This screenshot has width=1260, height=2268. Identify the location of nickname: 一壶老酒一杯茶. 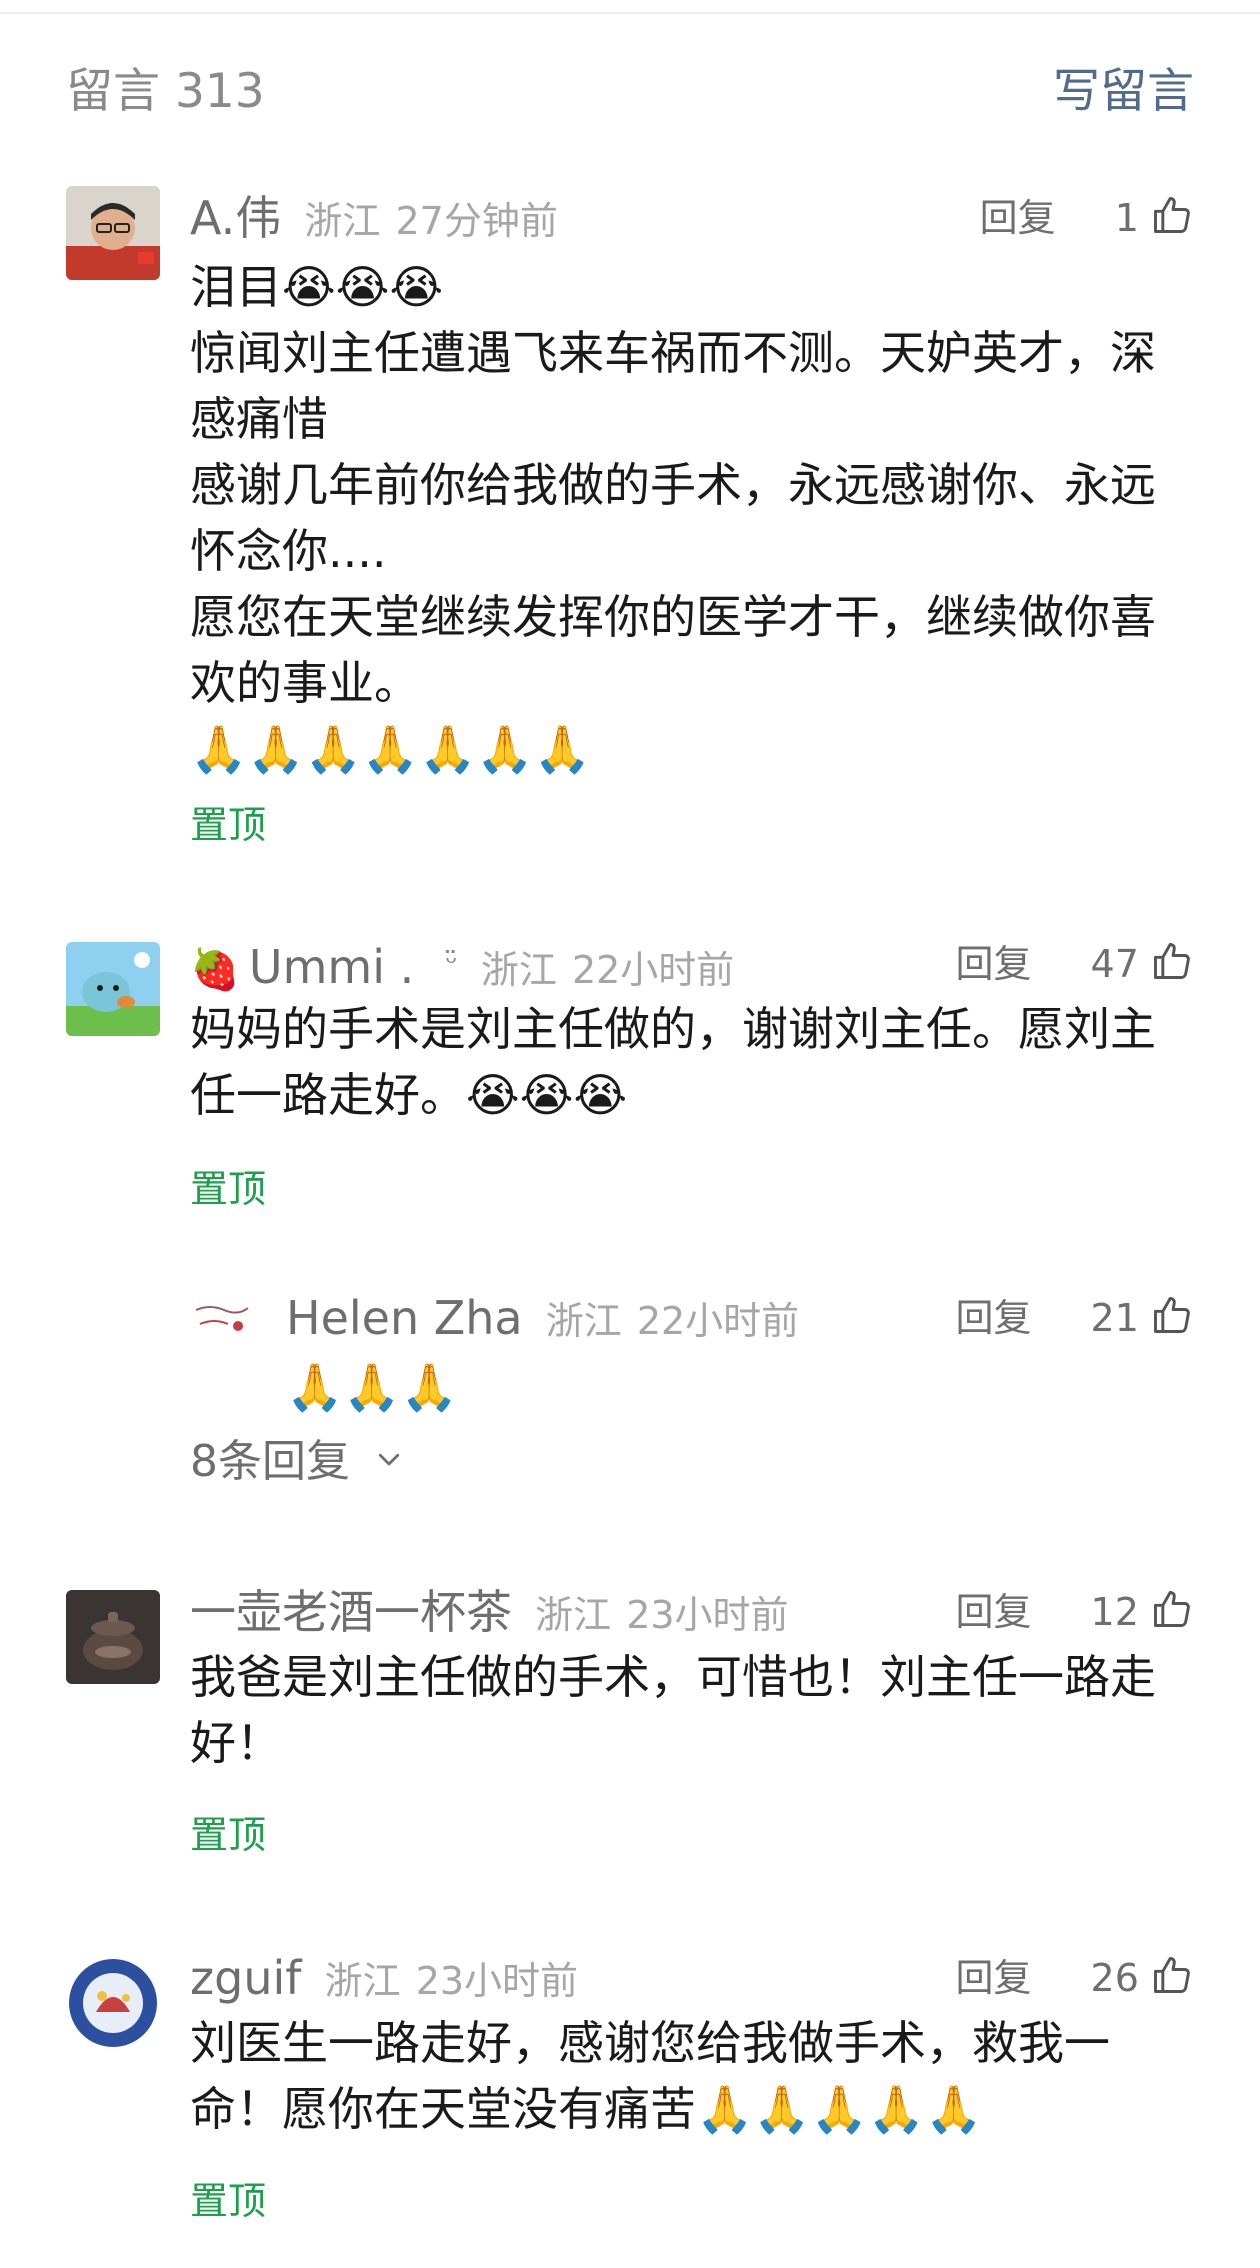
(351, 1612).